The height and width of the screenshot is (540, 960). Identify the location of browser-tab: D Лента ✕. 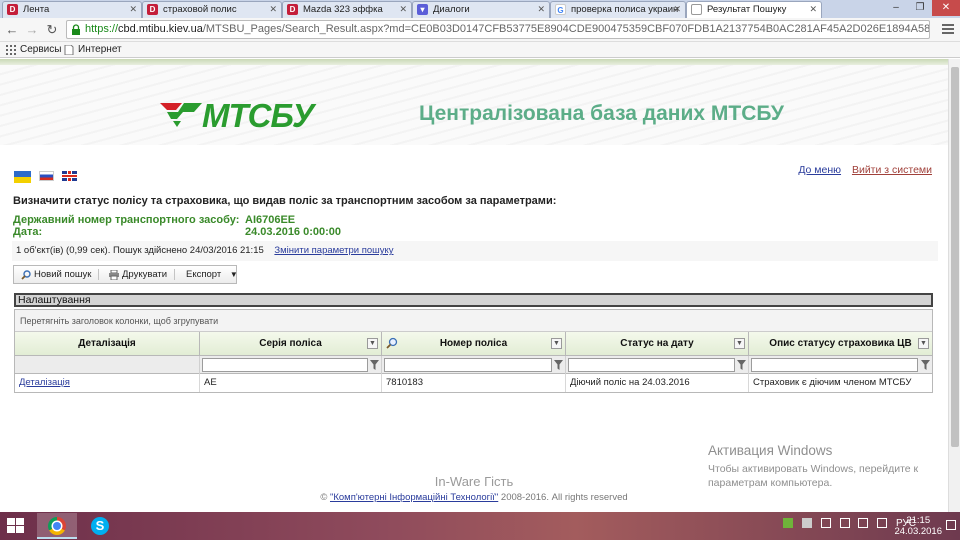
(72, 9).